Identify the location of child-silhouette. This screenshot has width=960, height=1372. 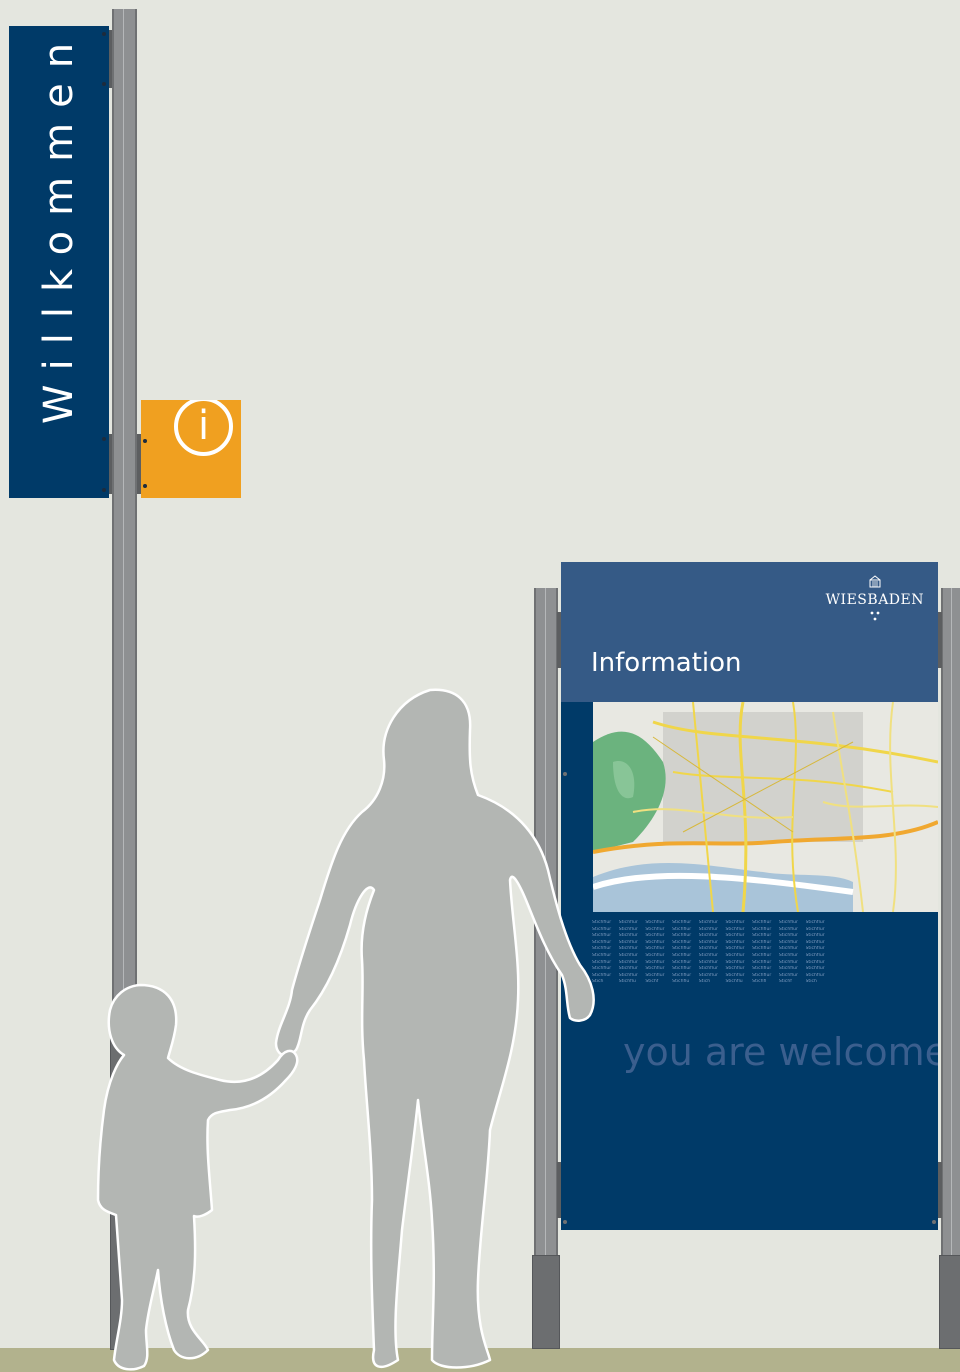
(197, 1177).